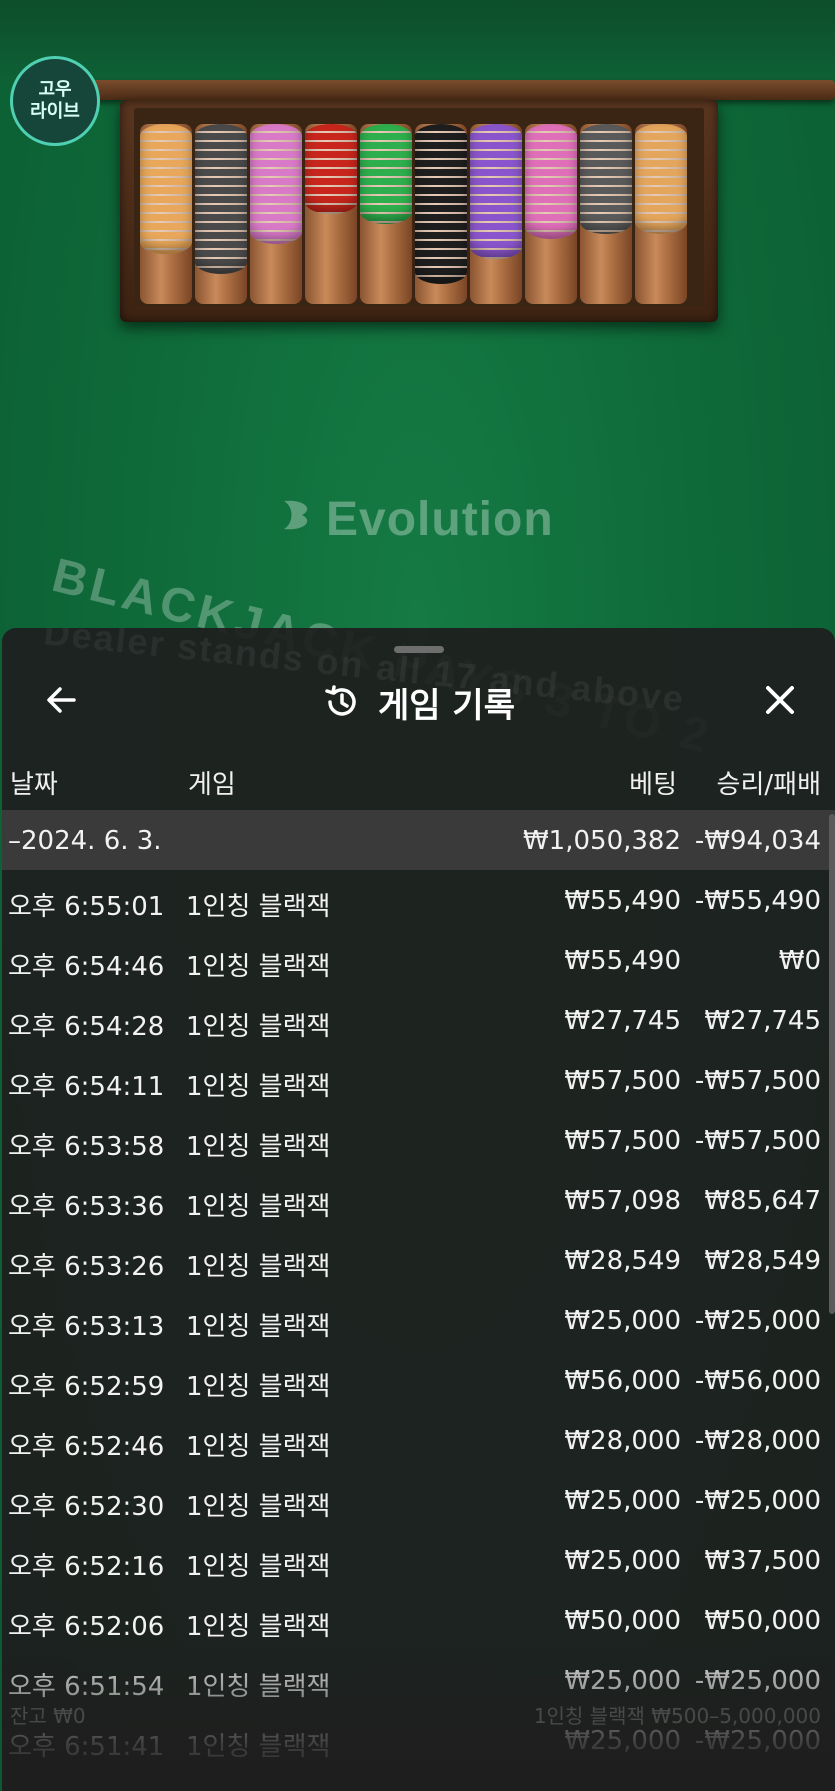  Describe the element at coordinates (86, 1327) in the screenshot. I see `row-time: 오후 6:53:13` at that location.